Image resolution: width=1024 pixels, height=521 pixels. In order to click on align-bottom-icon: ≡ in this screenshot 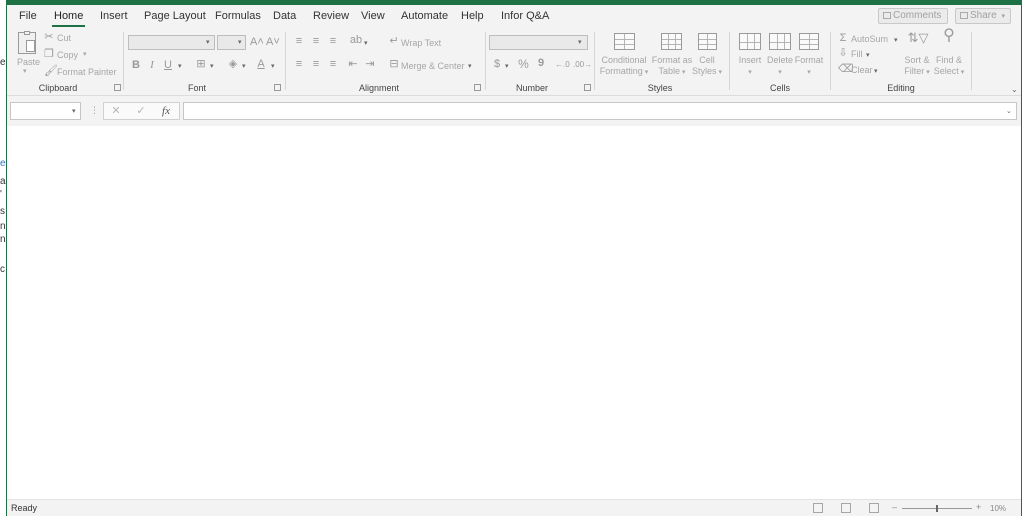, I will do `click(333, 41)`.